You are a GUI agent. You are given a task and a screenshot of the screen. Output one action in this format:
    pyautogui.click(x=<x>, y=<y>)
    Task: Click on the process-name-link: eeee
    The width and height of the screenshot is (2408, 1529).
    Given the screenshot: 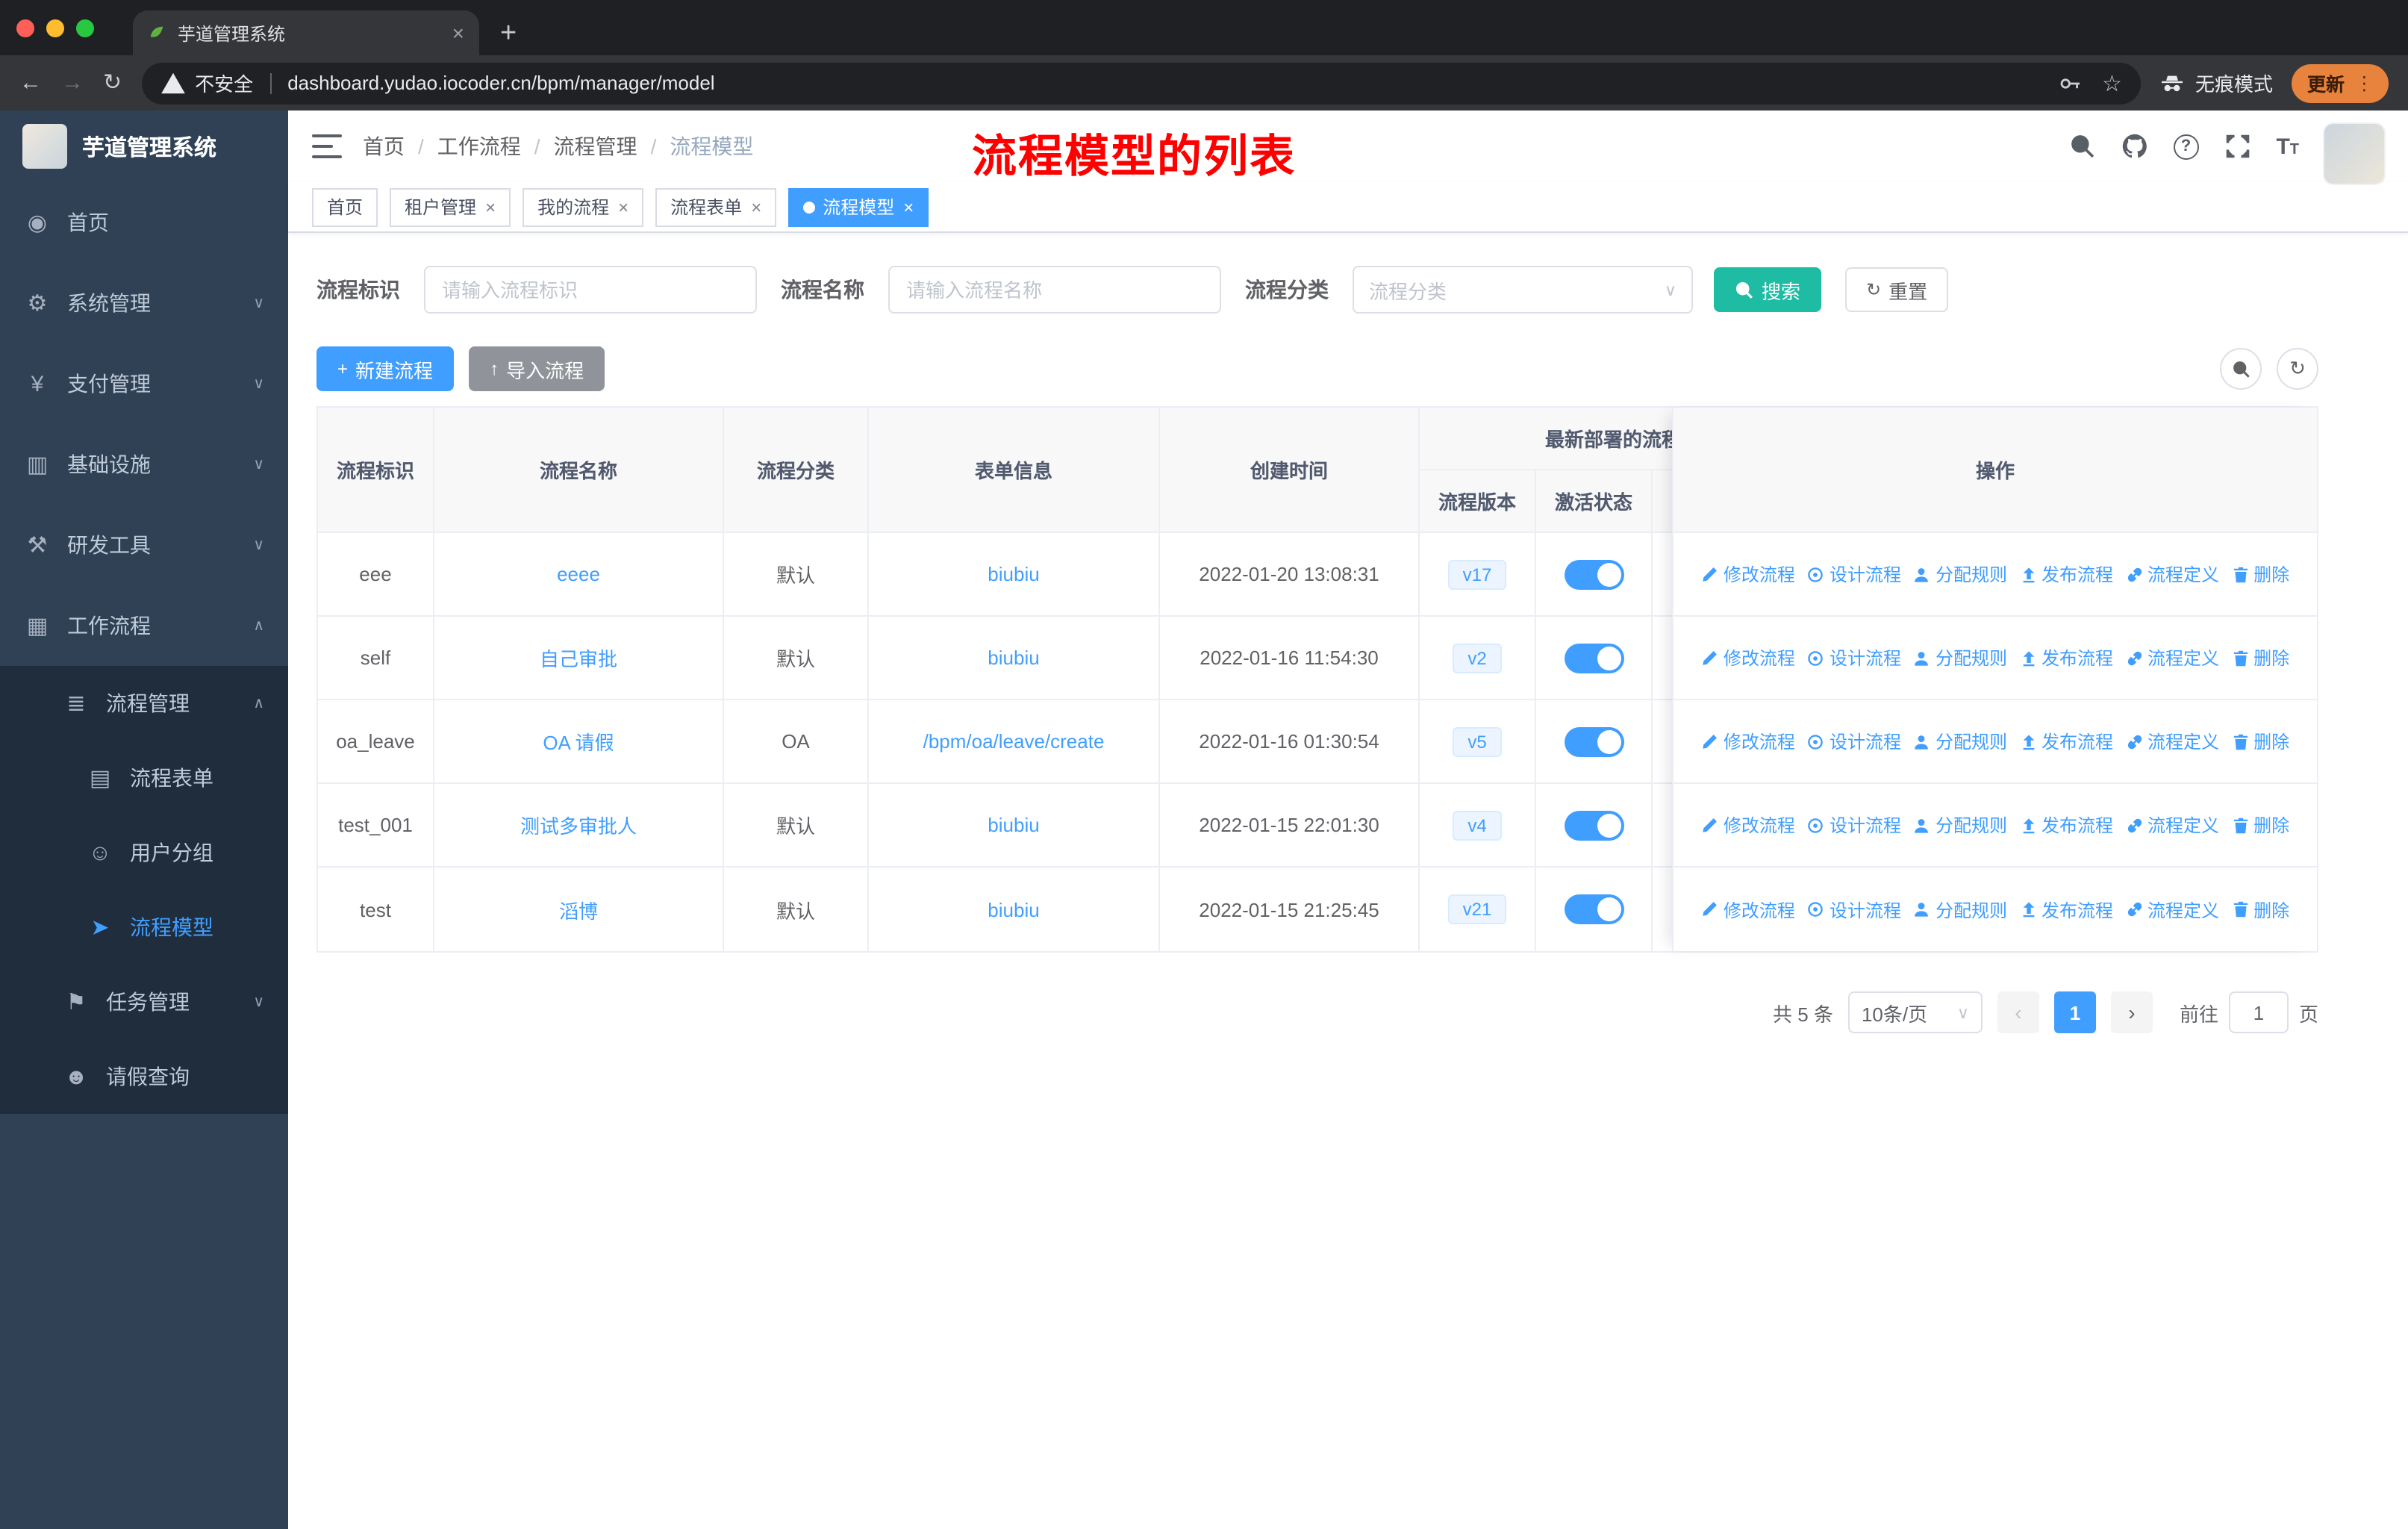 What is the action you would take?
    pyautogui.click(x=578, y=574)
    